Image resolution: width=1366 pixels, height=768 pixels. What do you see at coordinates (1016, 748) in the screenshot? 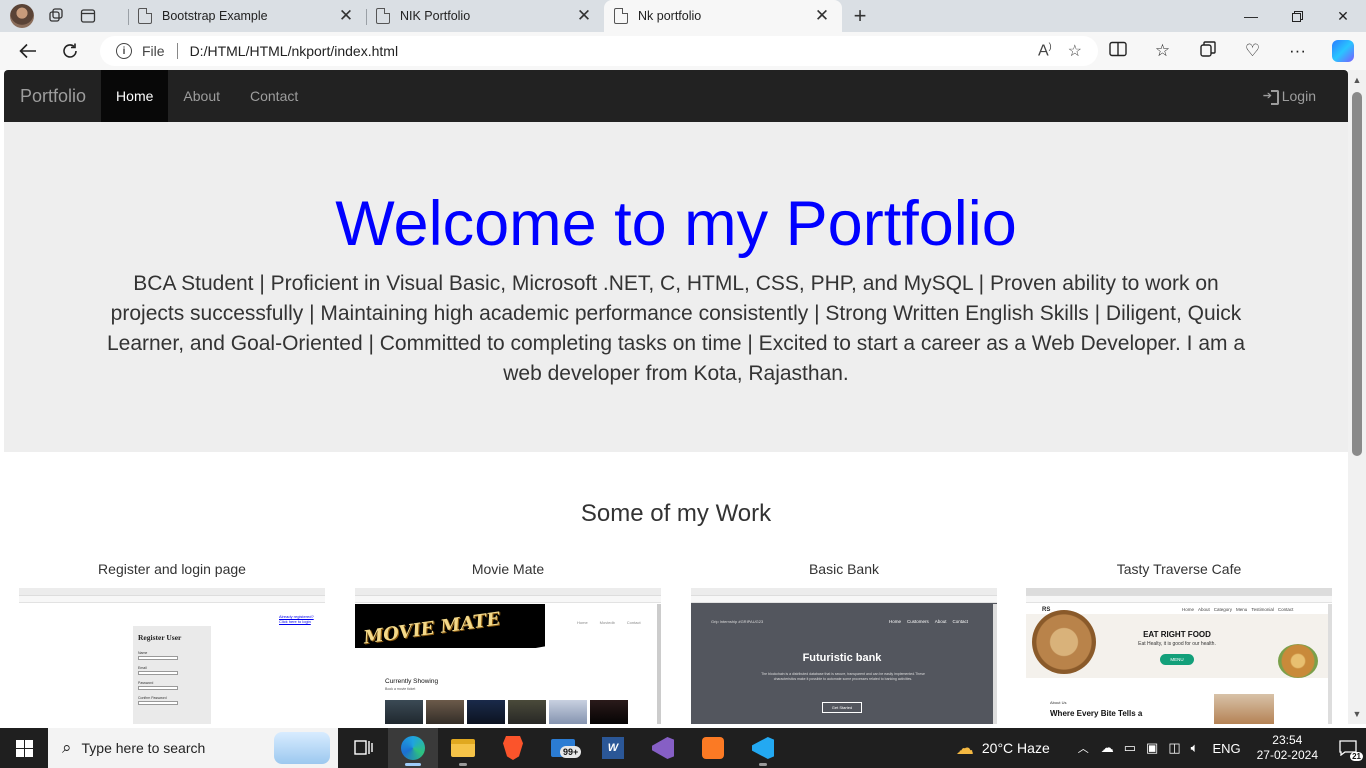
I see `weather-text: 20°C Haze` at bounding box center [1016, 748].